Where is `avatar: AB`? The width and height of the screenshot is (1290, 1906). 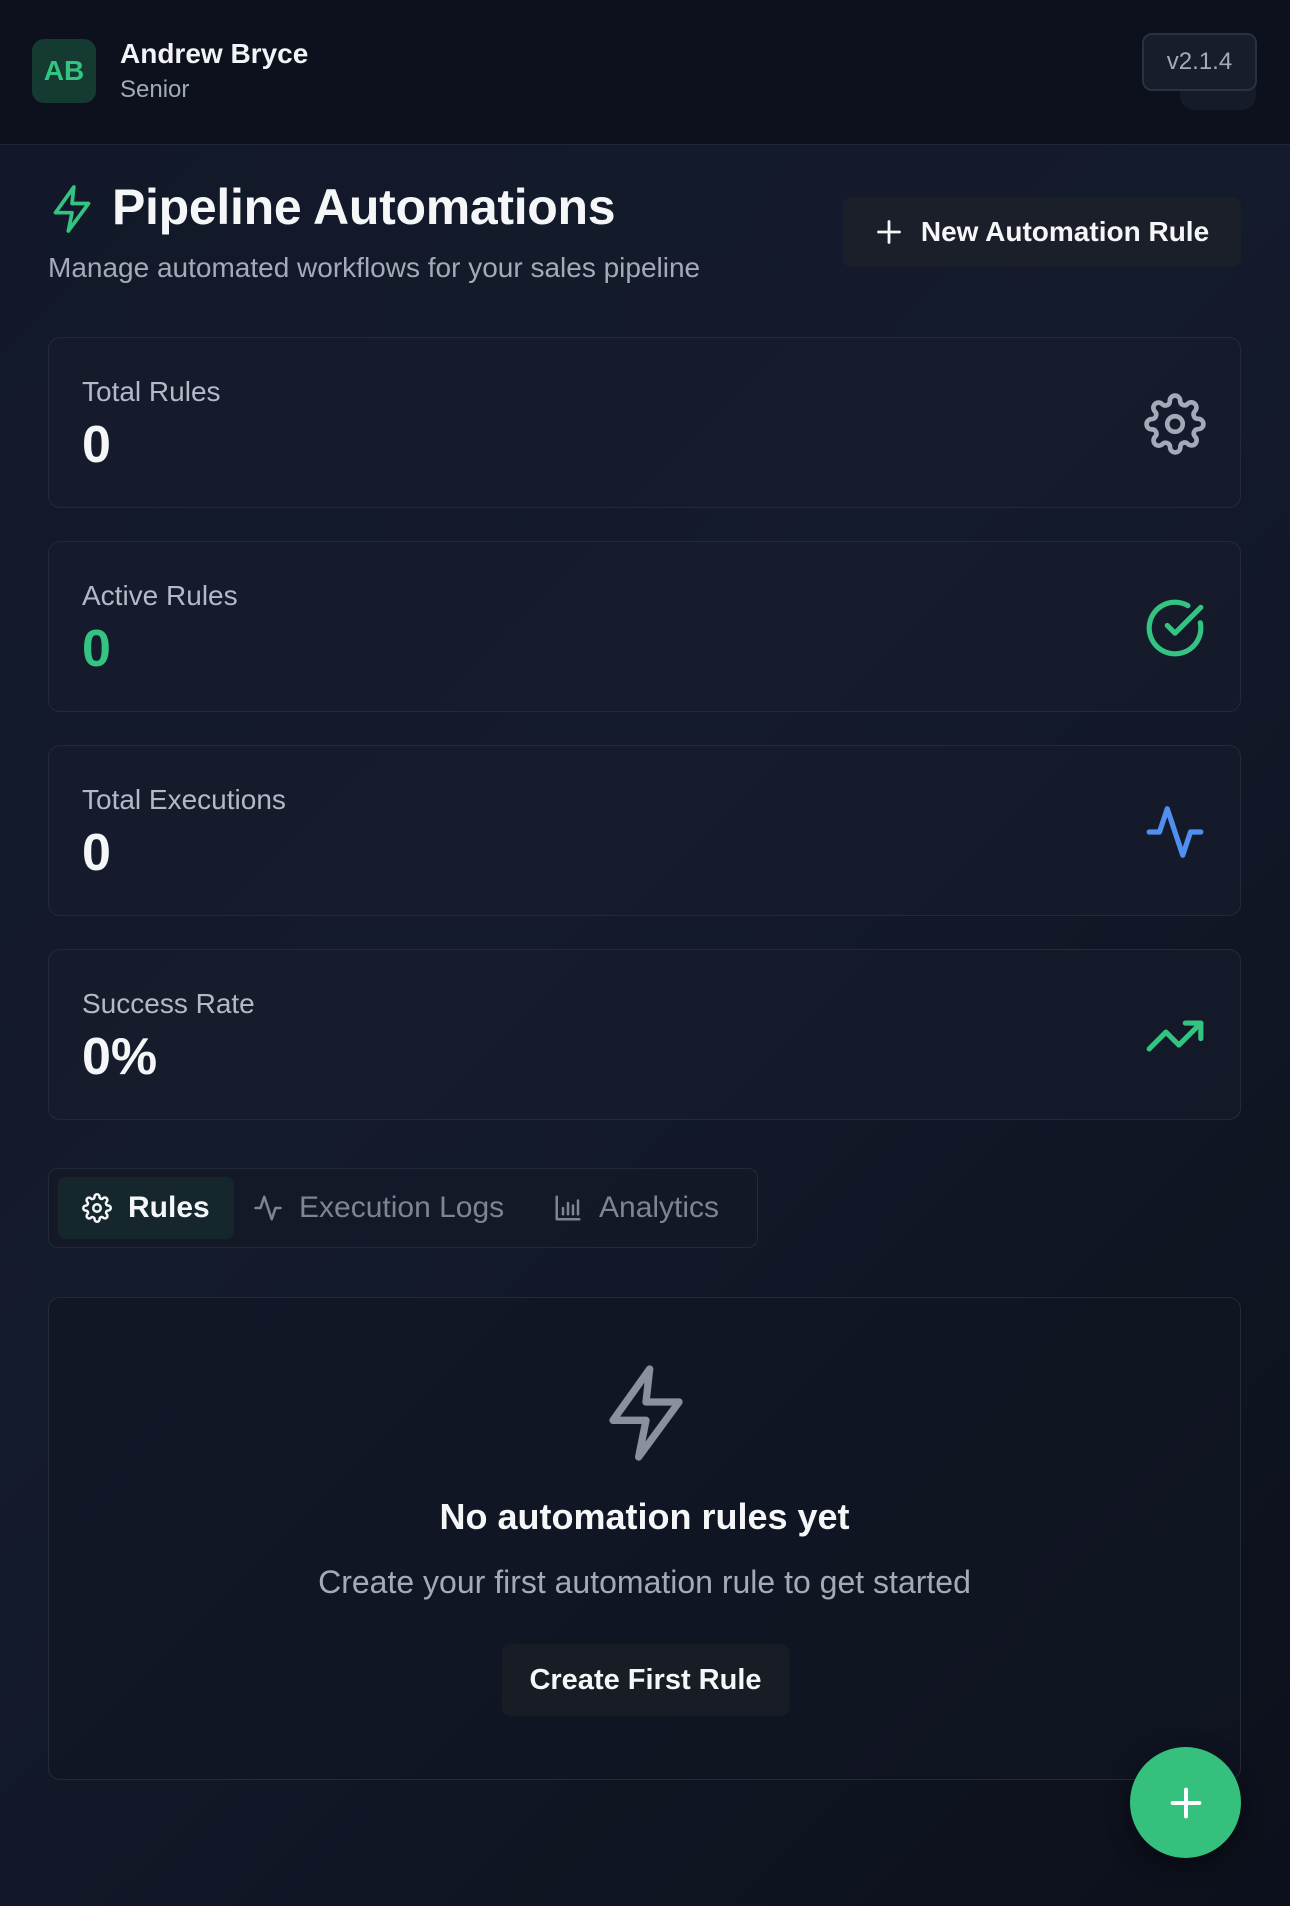
avatar: AB is located at coordinates (64, 71).